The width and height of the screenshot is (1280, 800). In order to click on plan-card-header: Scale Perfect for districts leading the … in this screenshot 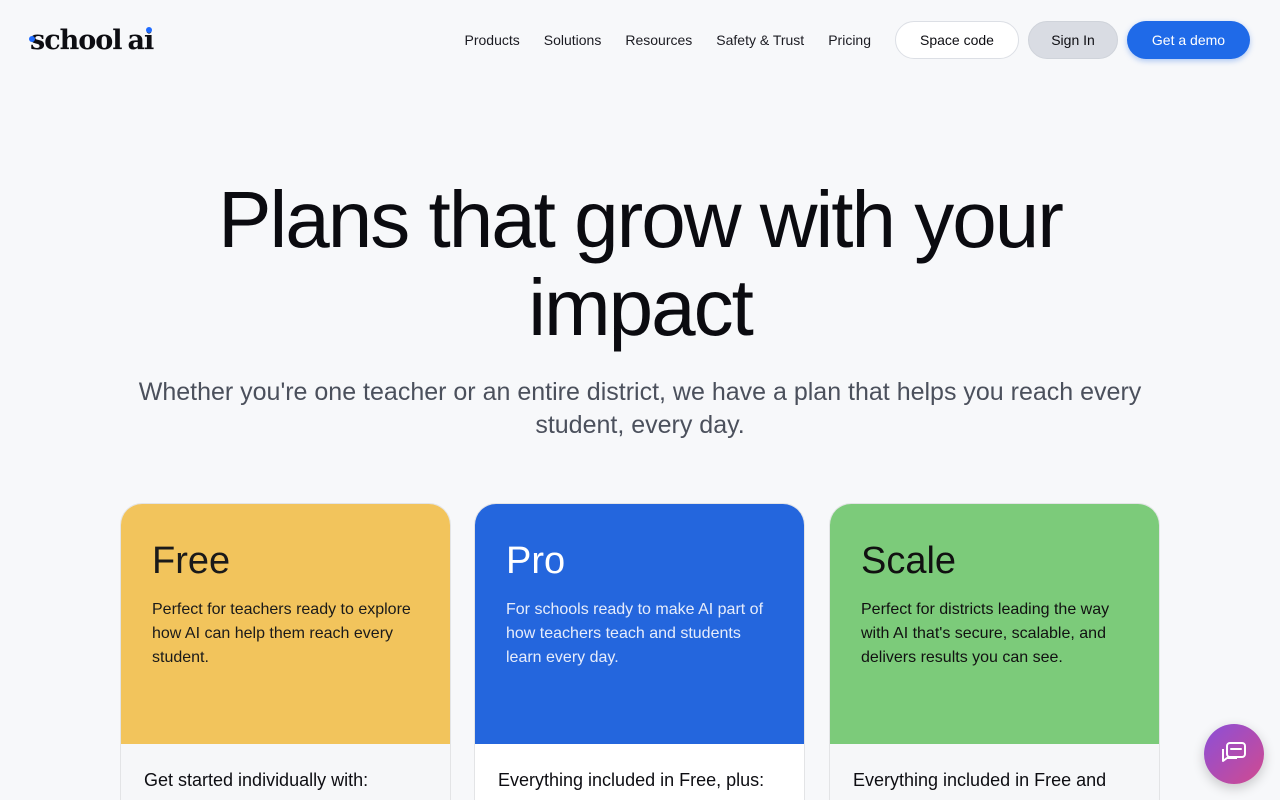, I will do `click(994, 624)`.